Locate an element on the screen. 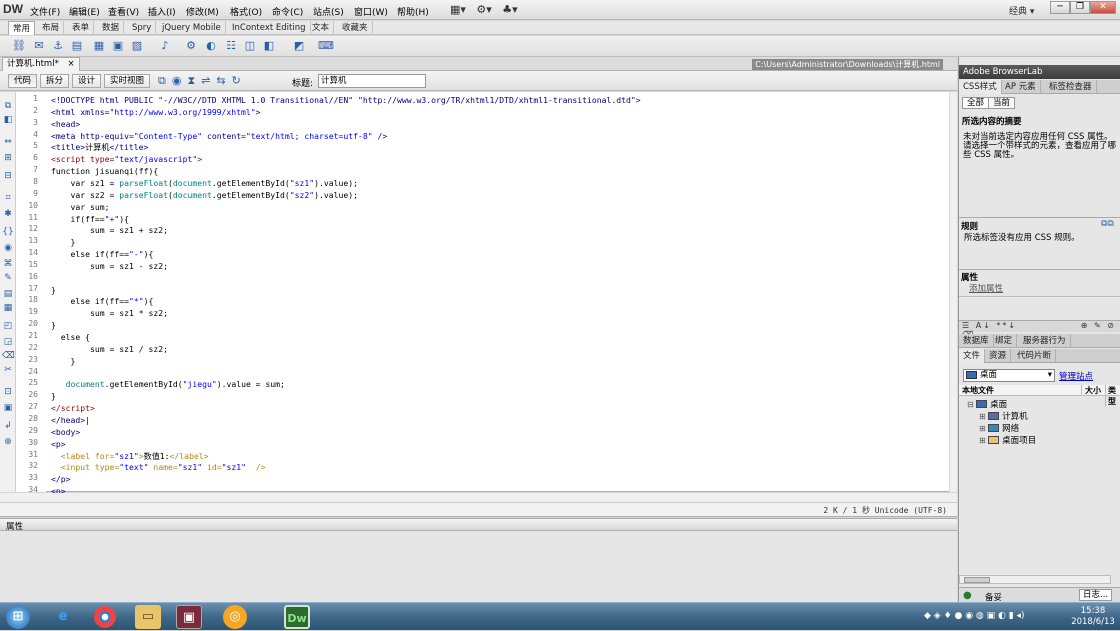 This screenshot has height=631, width=1120. link-icon: ⛓ is located at coordinates (19, 46).